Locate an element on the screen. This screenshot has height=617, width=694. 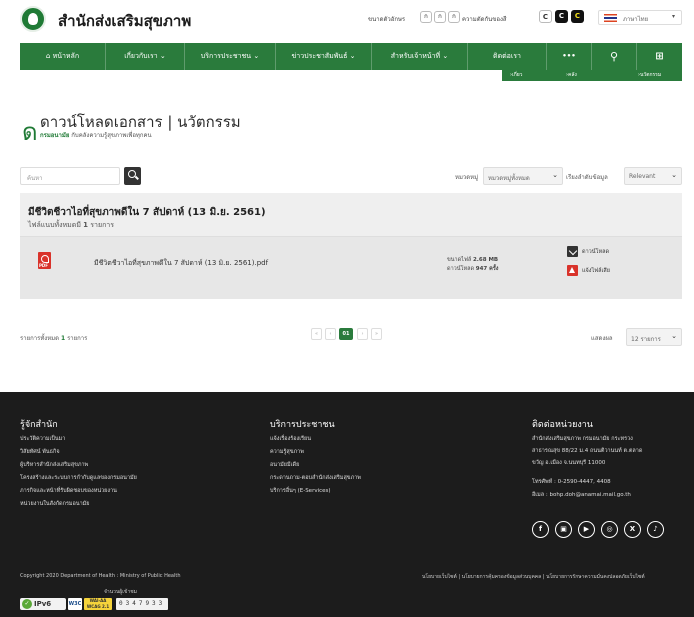
visits-label: จำนวนผู้เข้าชม is located at coordinates (120, 592).